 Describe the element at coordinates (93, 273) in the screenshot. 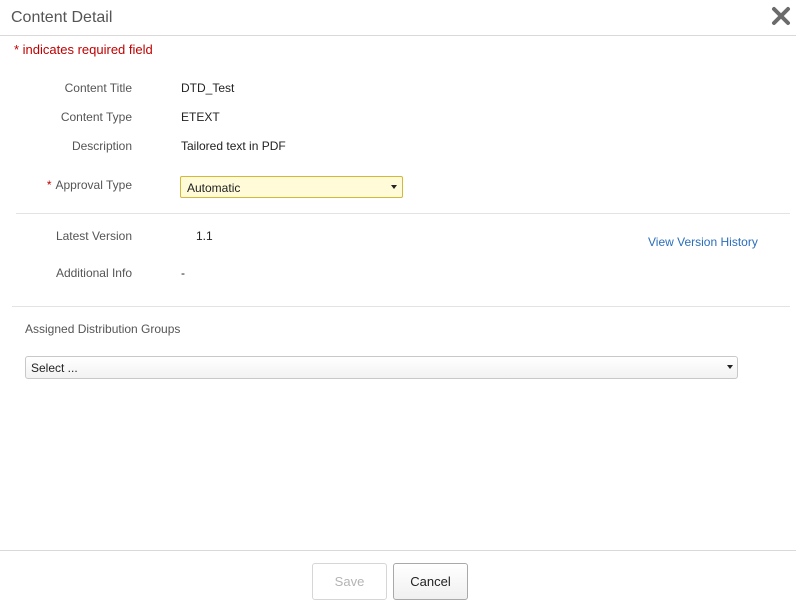

I see `additional-info-label: Additional Info` at that location.